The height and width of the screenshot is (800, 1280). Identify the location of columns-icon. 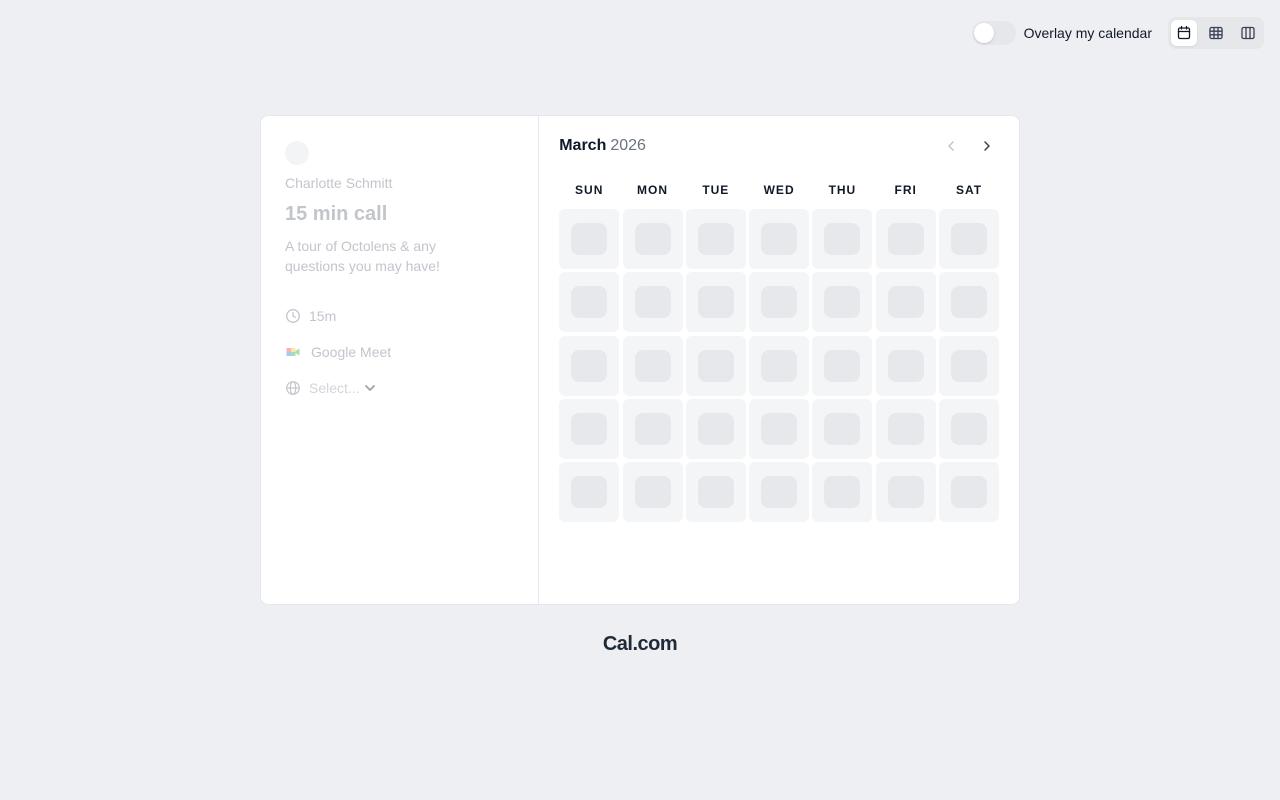
(1248, 33).